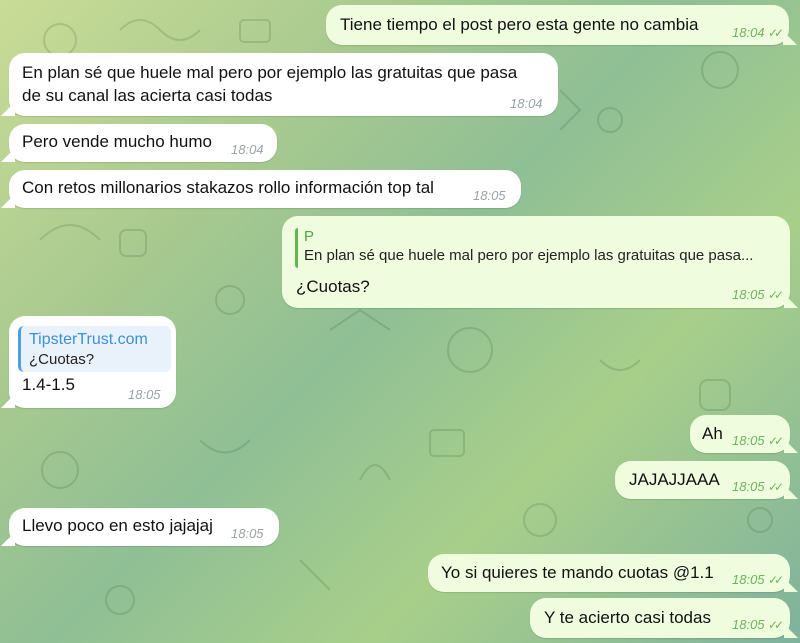  What do you see at coordinates (309, 236) in the screenshot?
I see `reply-author: P` at bounding box center [309, 236].